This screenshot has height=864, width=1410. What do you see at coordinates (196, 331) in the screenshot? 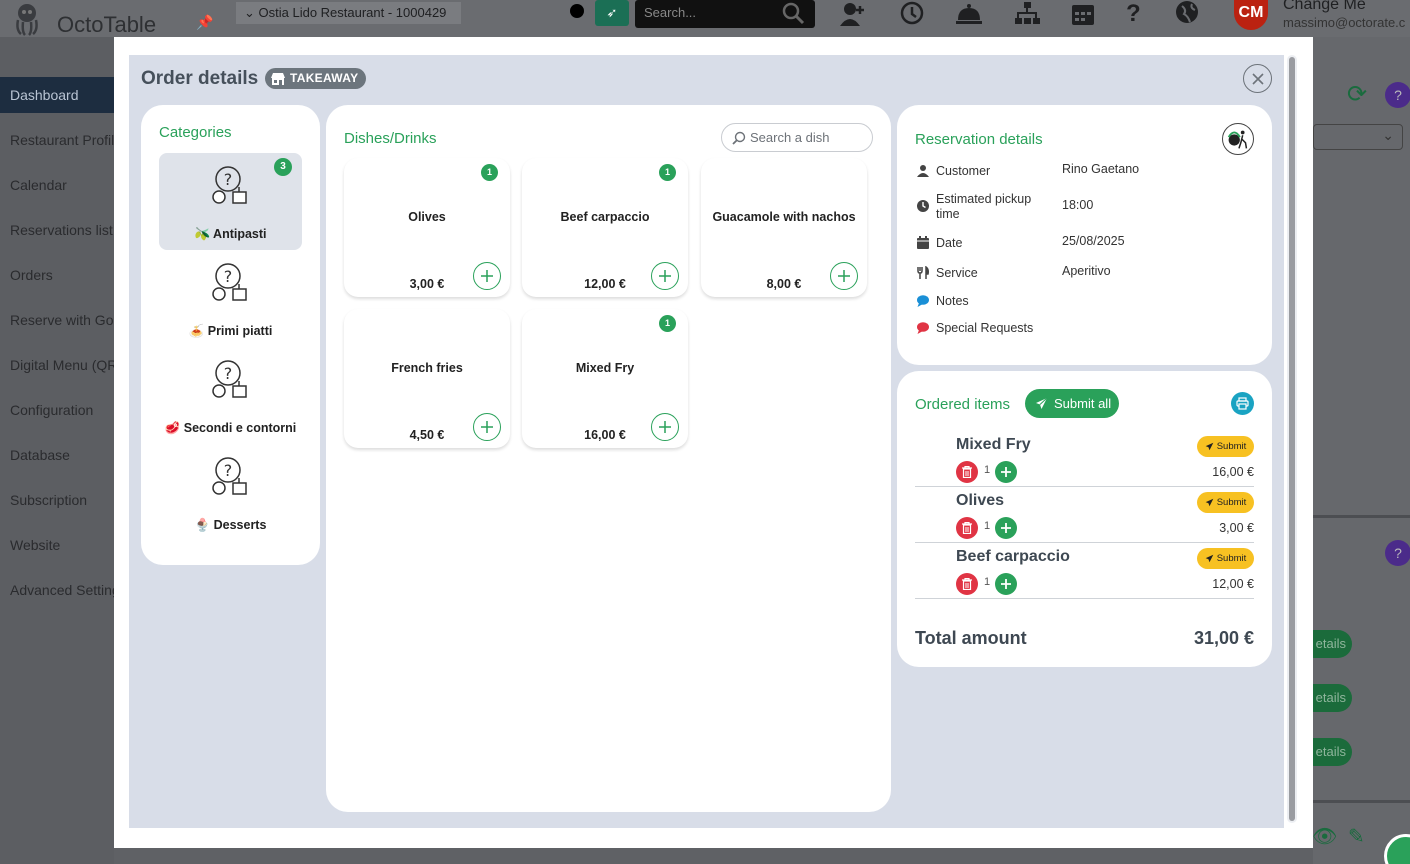
I see `pasta-emoji-icon: 🍝` at bounding box center [196, 331].